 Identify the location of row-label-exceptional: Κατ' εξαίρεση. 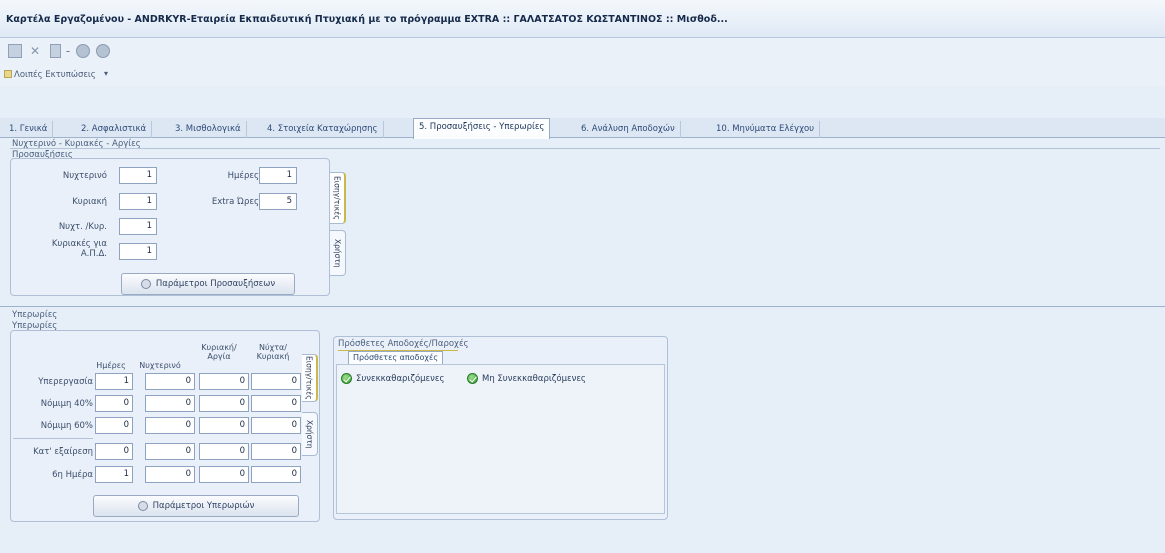
(63, 452).